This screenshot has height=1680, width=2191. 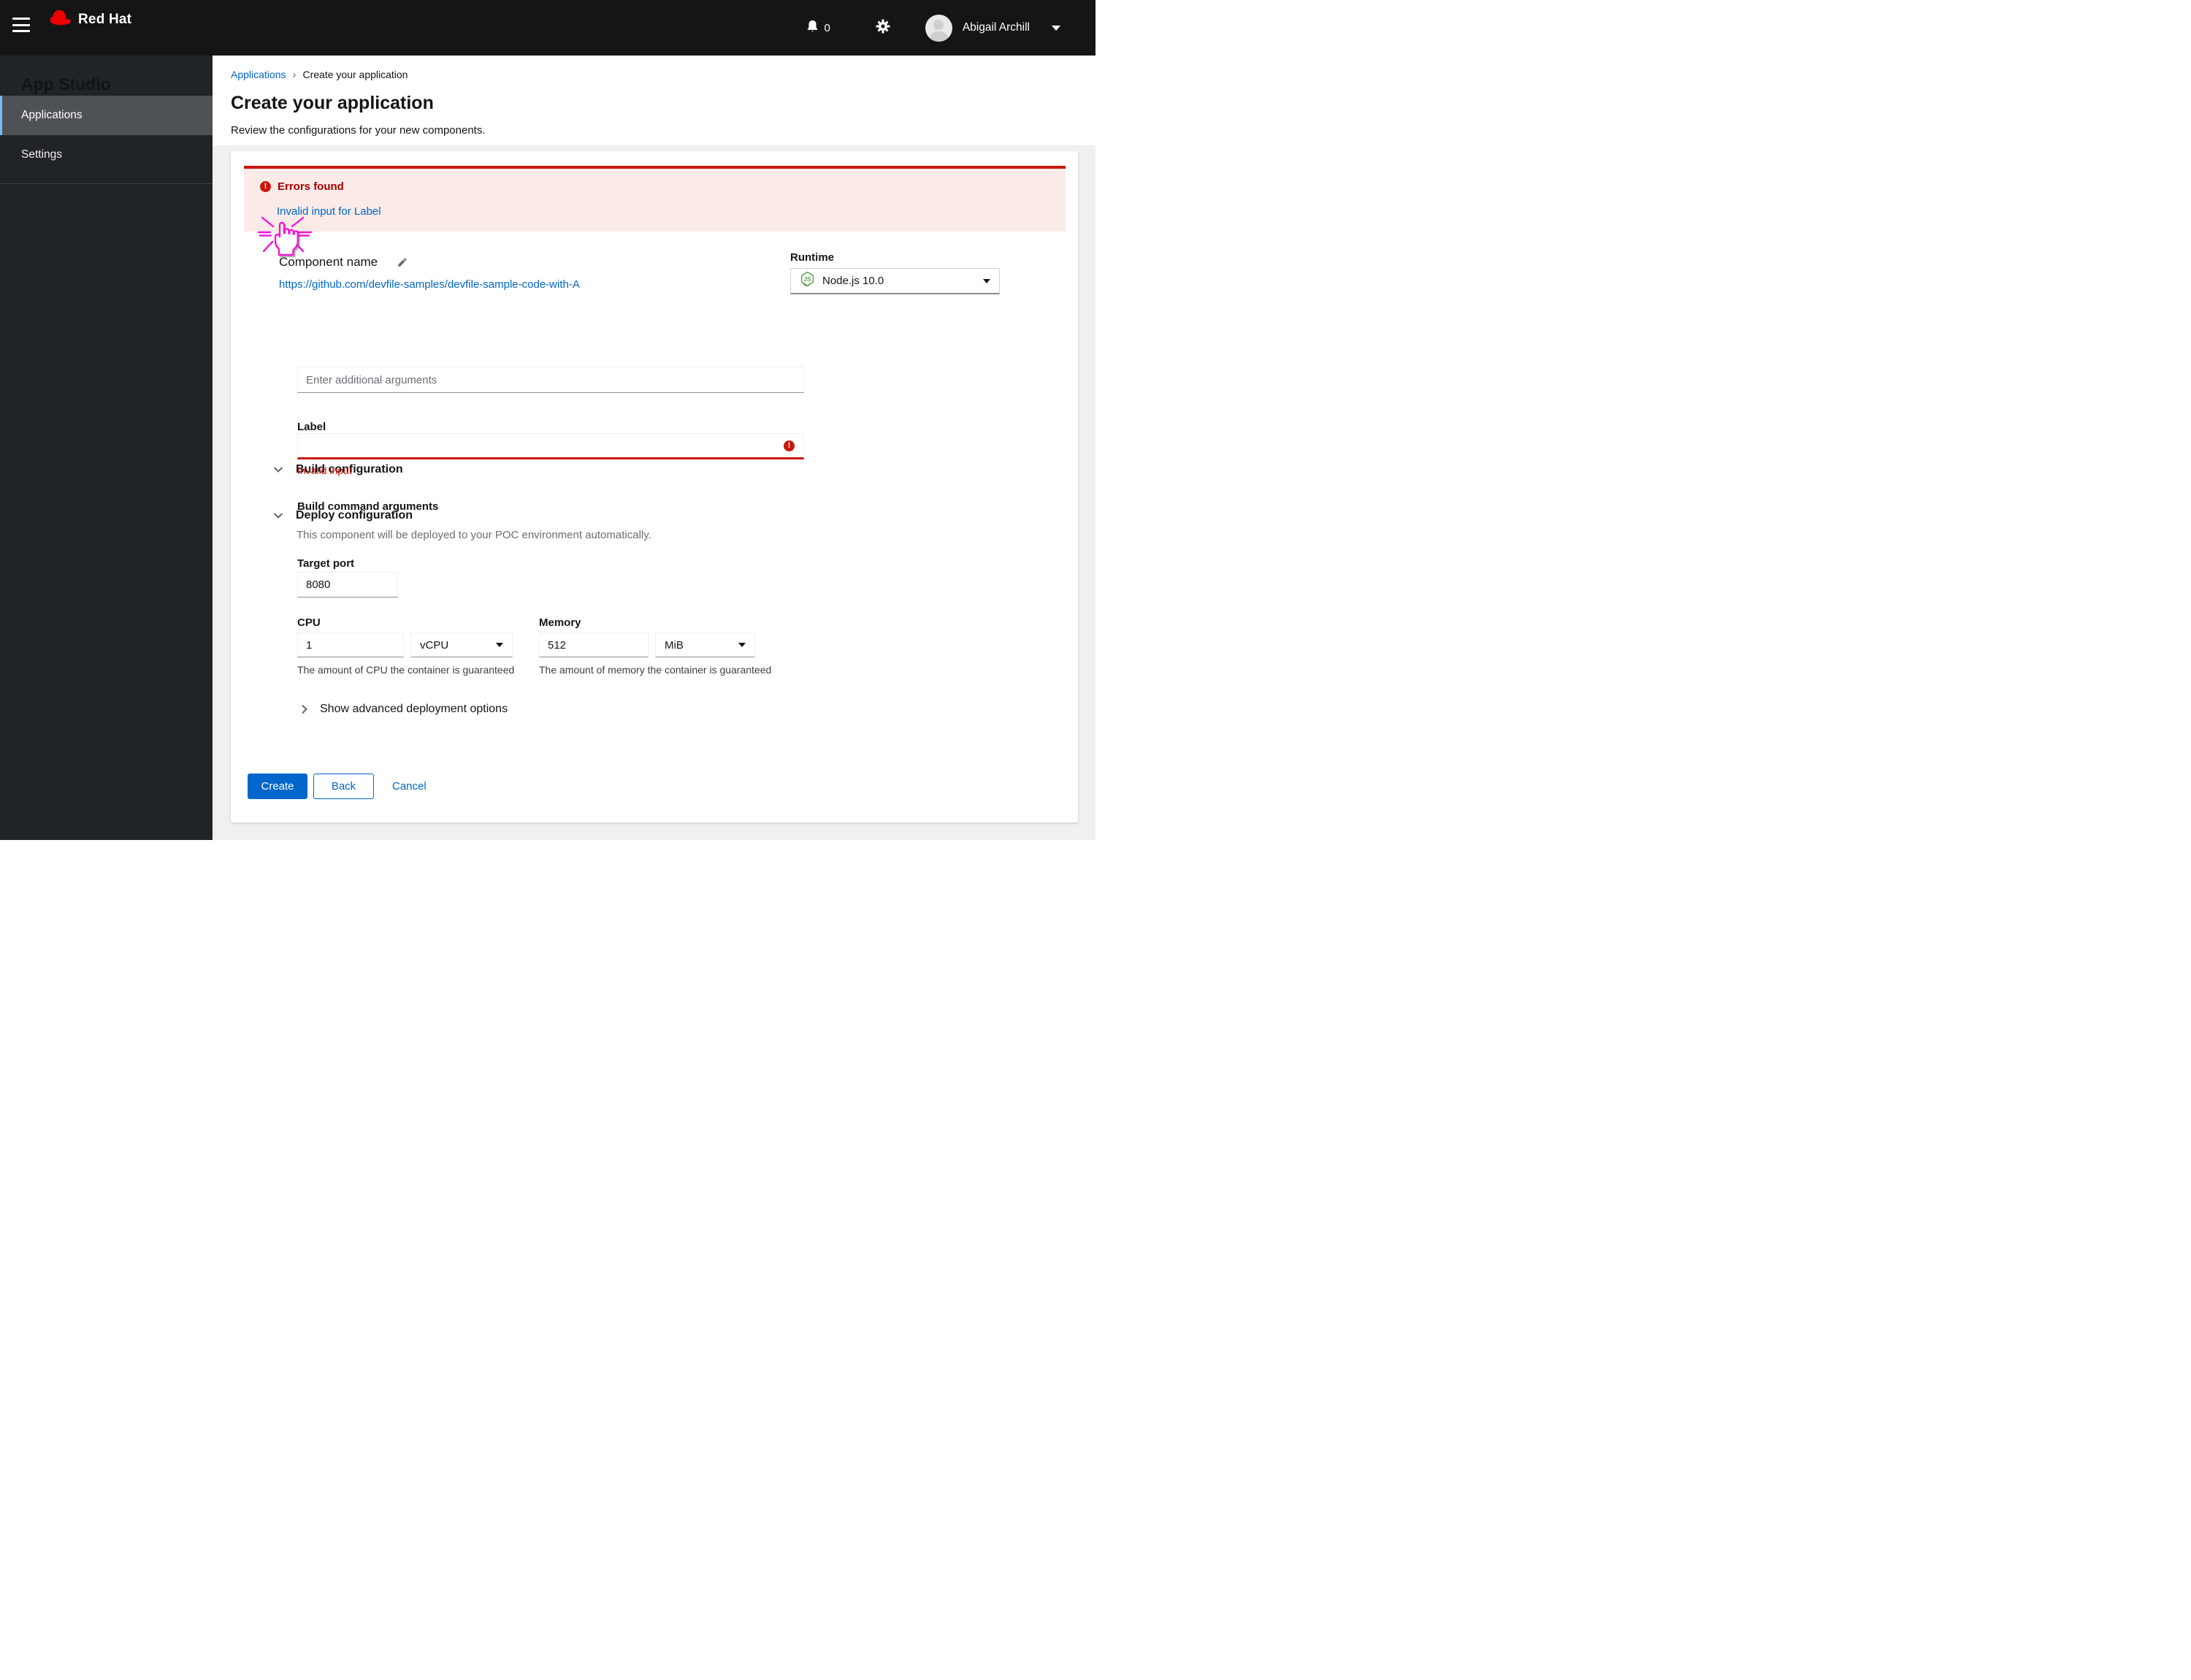 I want to click on target-port-input, so click(x=347, y=584).